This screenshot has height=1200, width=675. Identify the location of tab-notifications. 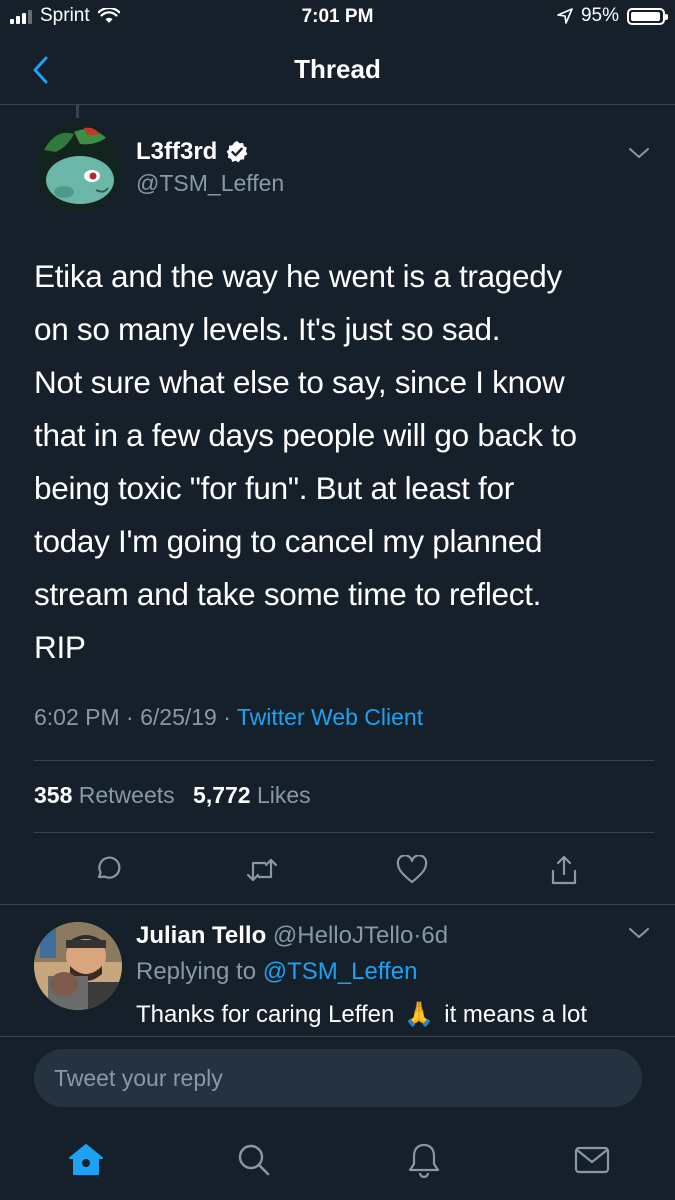
(424, 1160).